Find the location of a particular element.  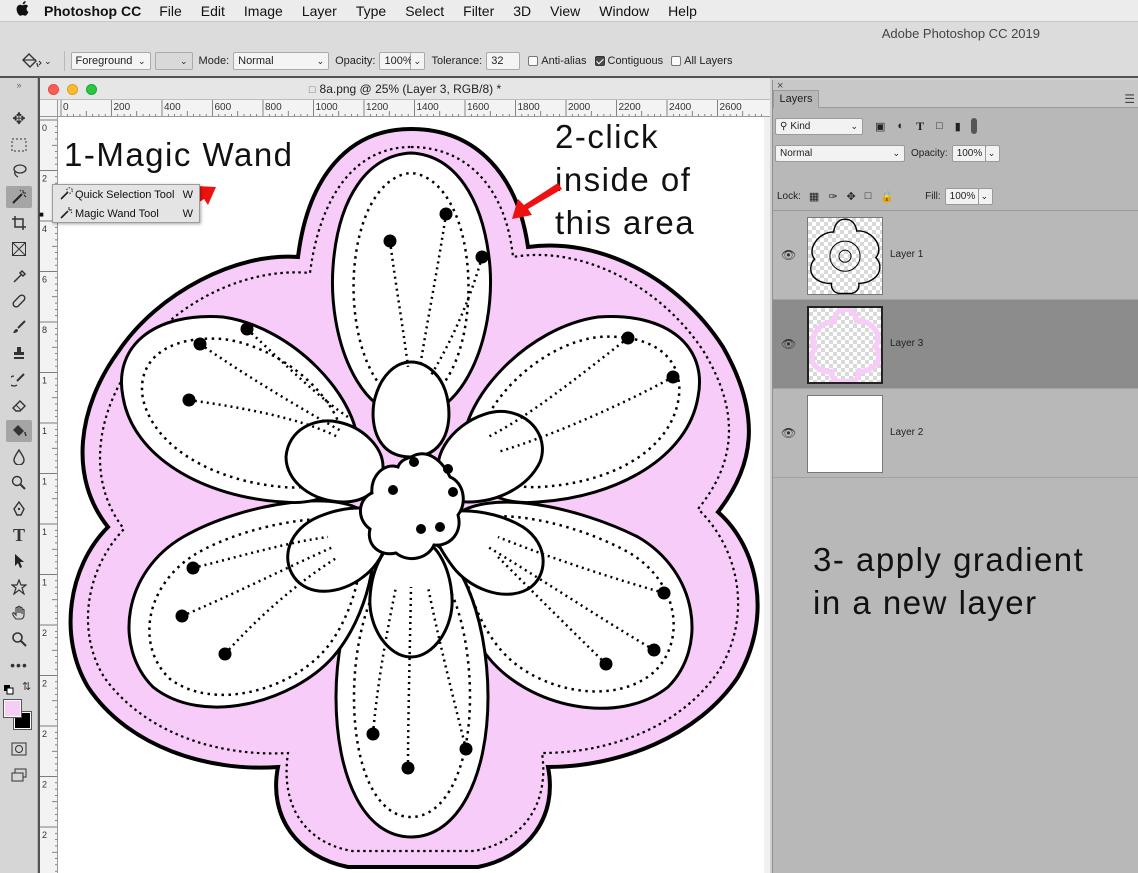

menu-type: Type is located at coordinates (371, 11).